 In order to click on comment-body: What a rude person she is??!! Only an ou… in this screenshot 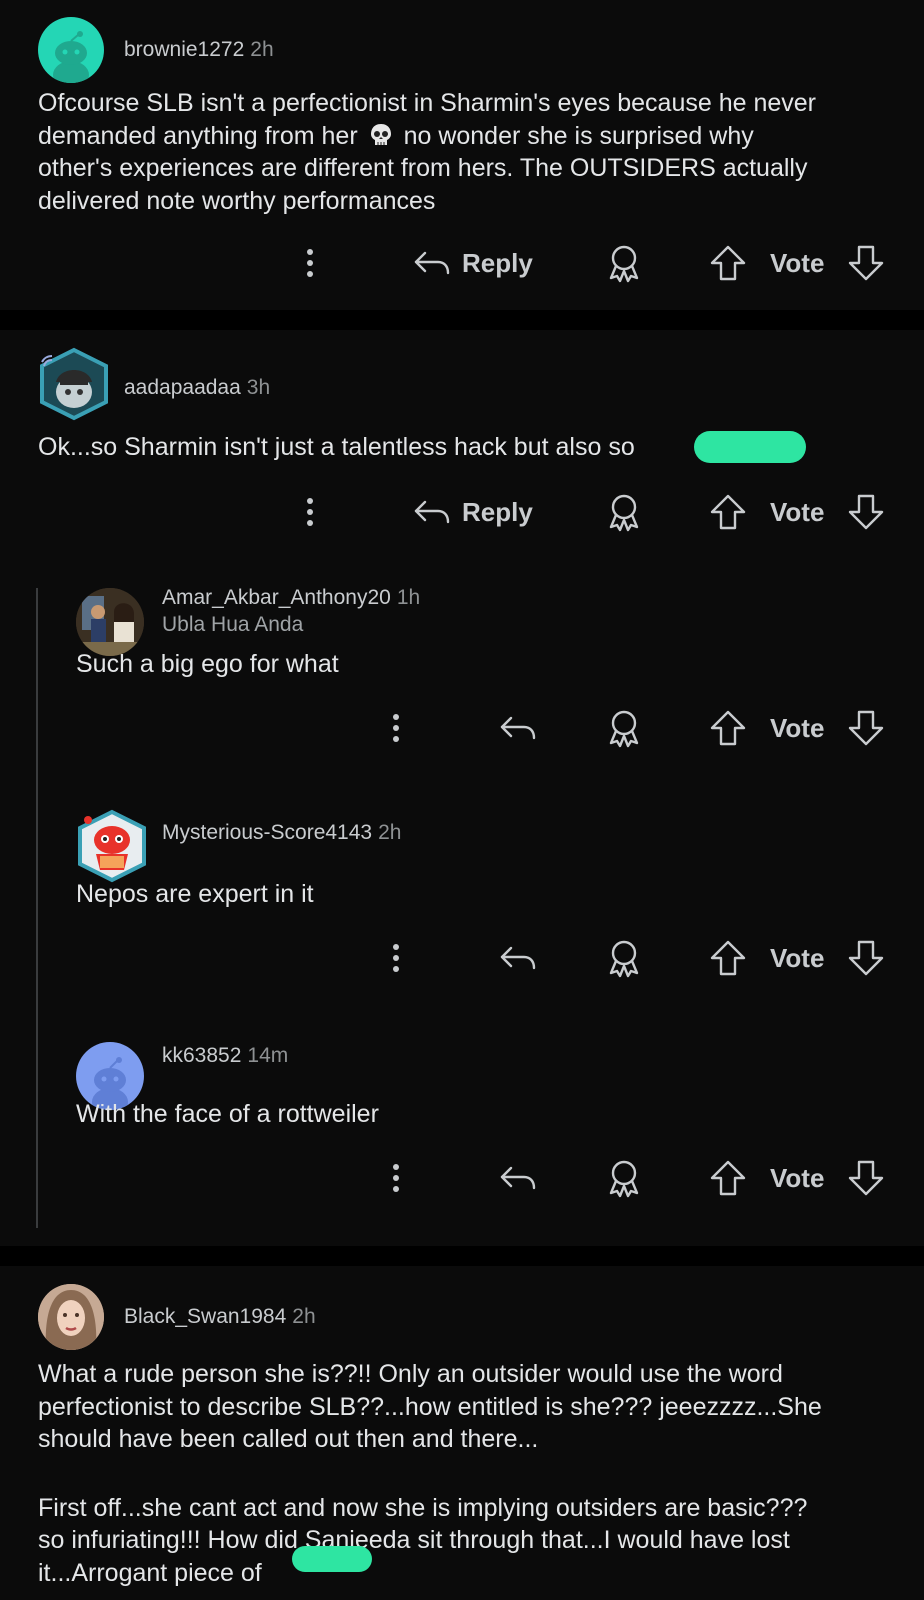, I will do `click(430, 1473)`.